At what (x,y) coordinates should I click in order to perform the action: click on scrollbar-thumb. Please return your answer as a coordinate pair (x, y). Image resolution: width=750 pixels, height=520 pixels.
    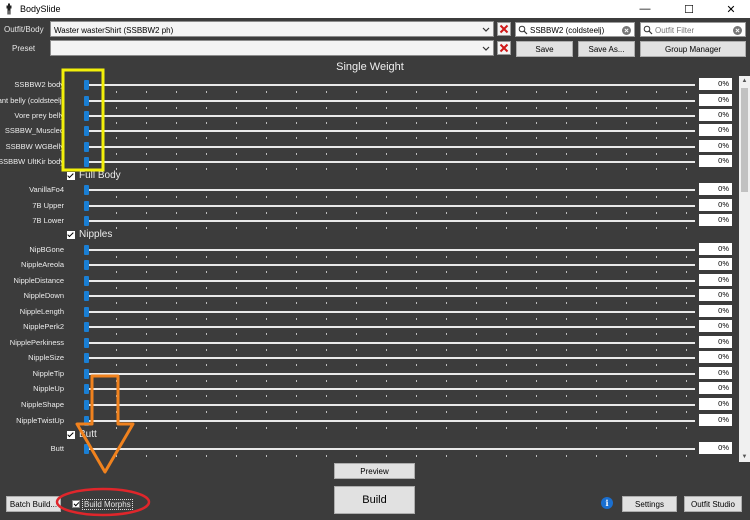
    Looking at the image, I should click on (744, 140).